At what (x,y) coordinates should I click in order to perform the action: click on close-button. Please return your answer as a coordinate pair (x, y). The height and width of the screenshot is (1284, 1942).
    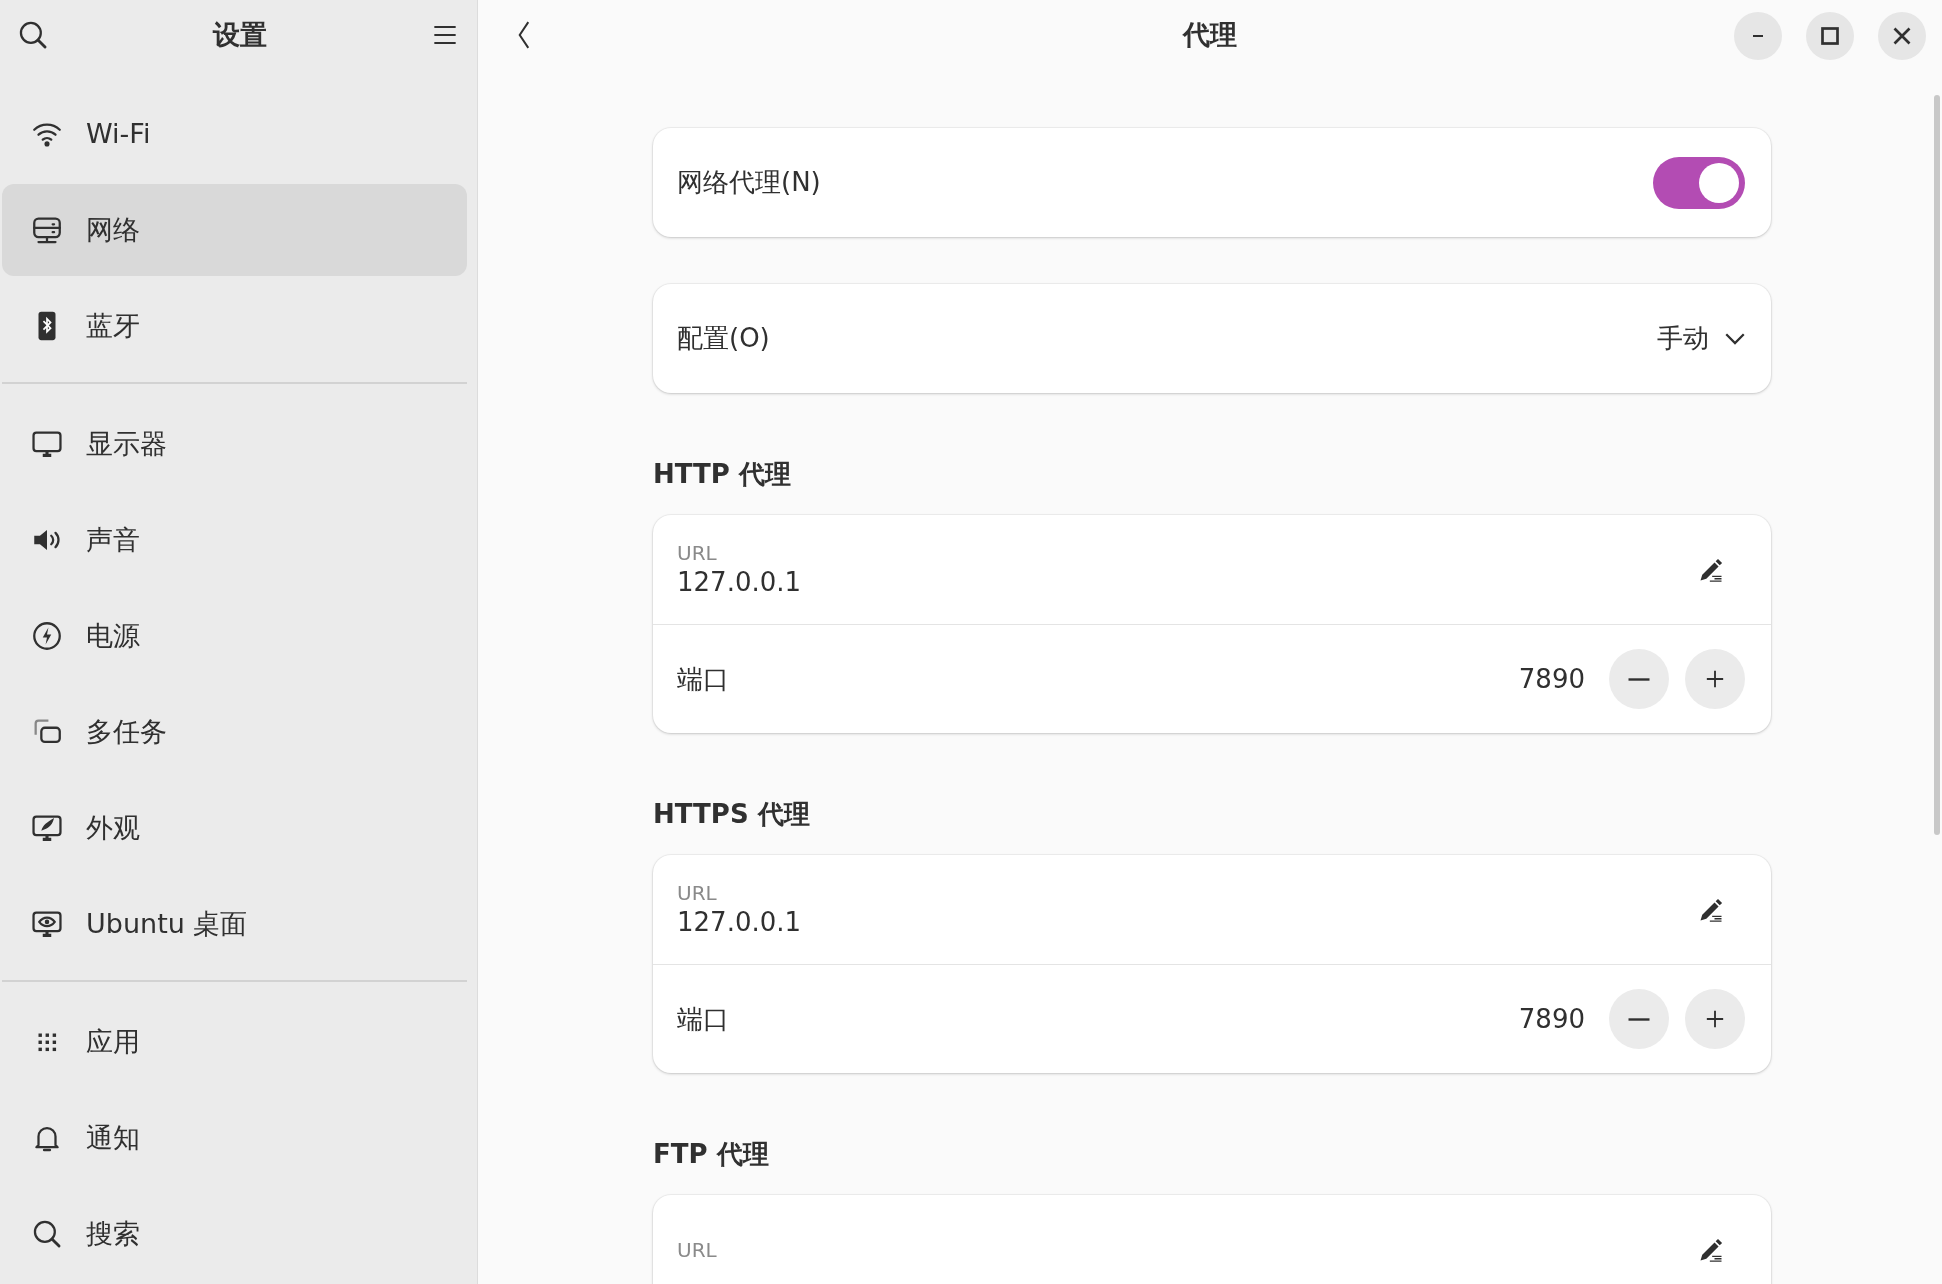
    Looking at the image, I should click on (1902, 36).